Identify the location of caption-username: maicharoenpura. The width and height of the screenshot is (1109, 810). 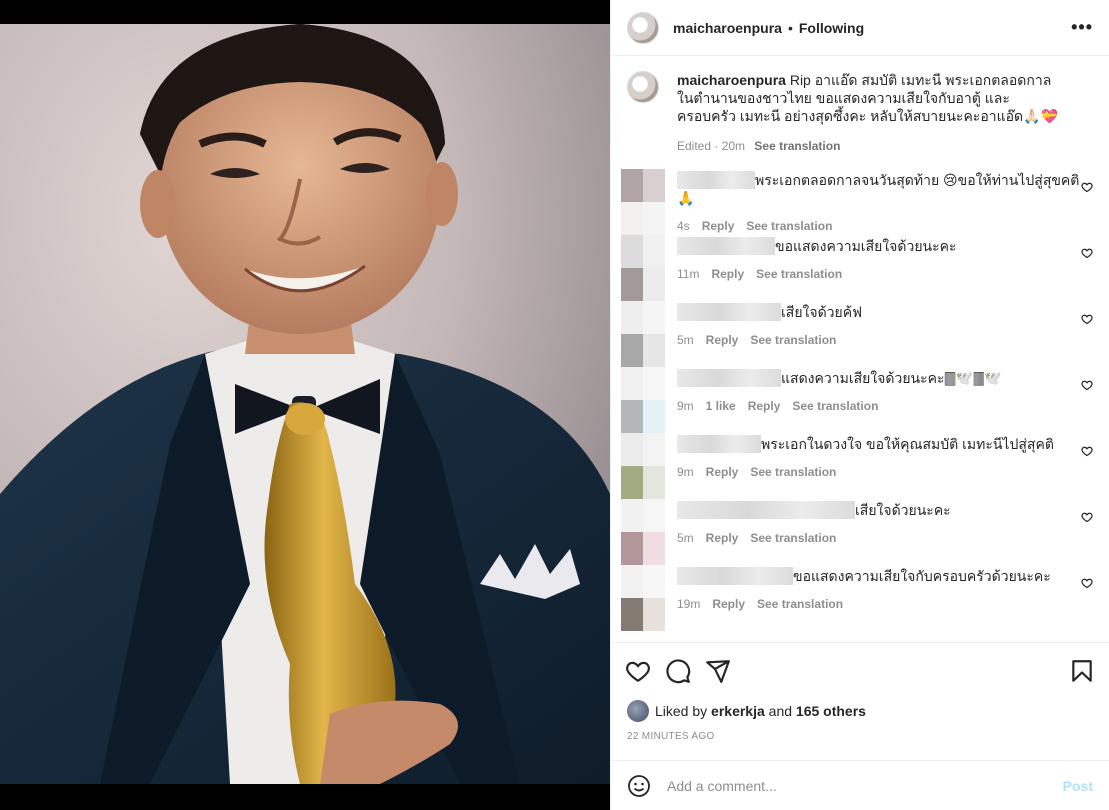
(731, 80).